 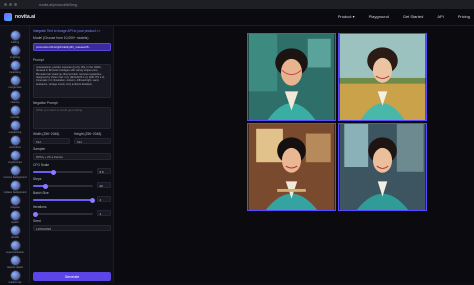 What do you see at coordinates (104, 199) in the screenshot?
I see `batch-value: 4` at bounding box center [104, 199].